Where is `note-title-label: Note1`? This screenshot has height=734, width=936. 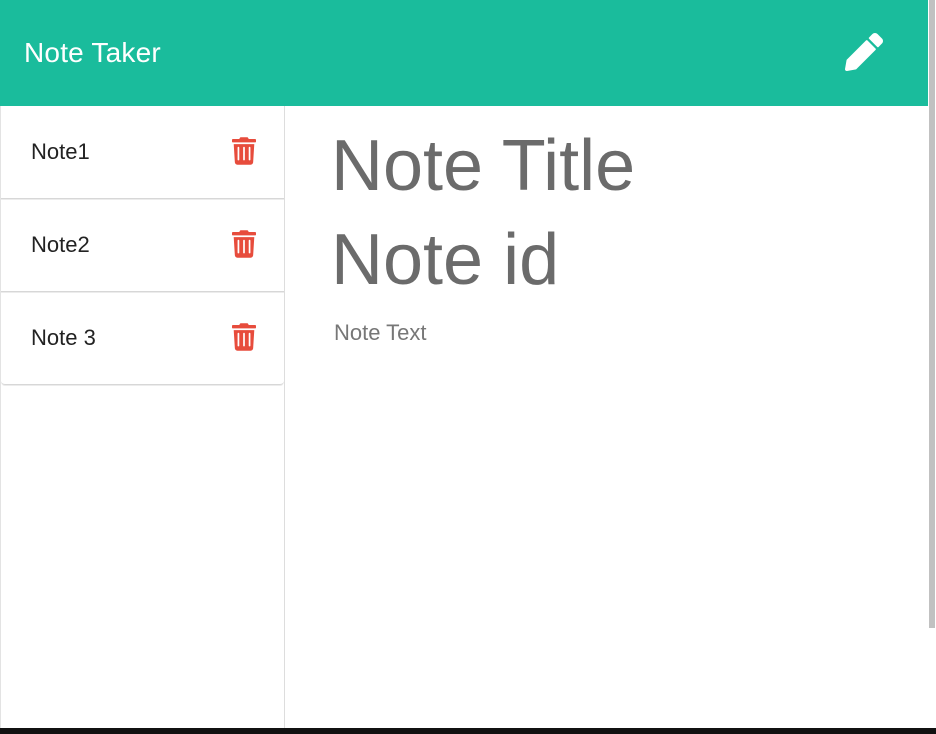 note-title-label: Note1 is located at coordinates (60, 152).